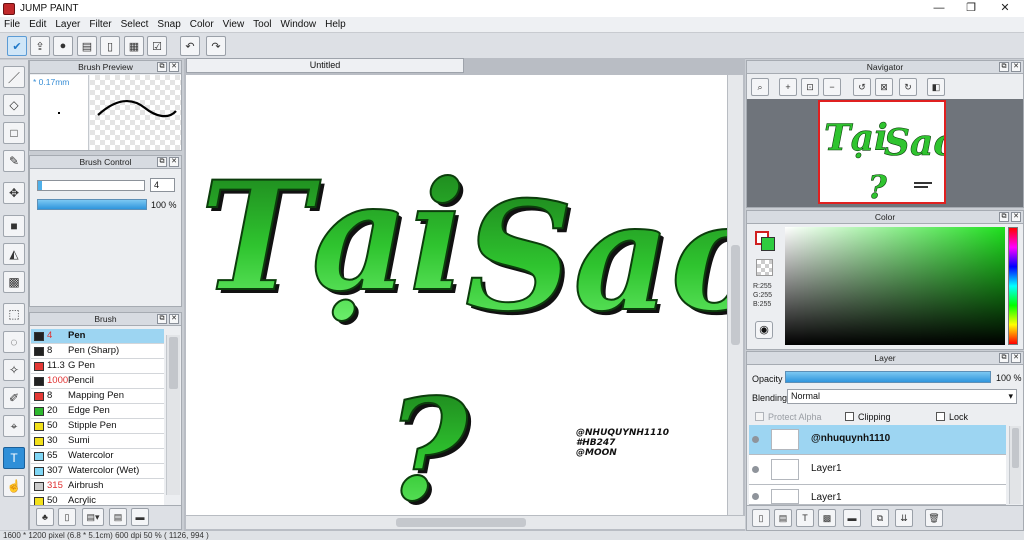 The width and height of the screenshot is (1024, 540). I want to click on fit-icon: ⊡, so click(810, 87).